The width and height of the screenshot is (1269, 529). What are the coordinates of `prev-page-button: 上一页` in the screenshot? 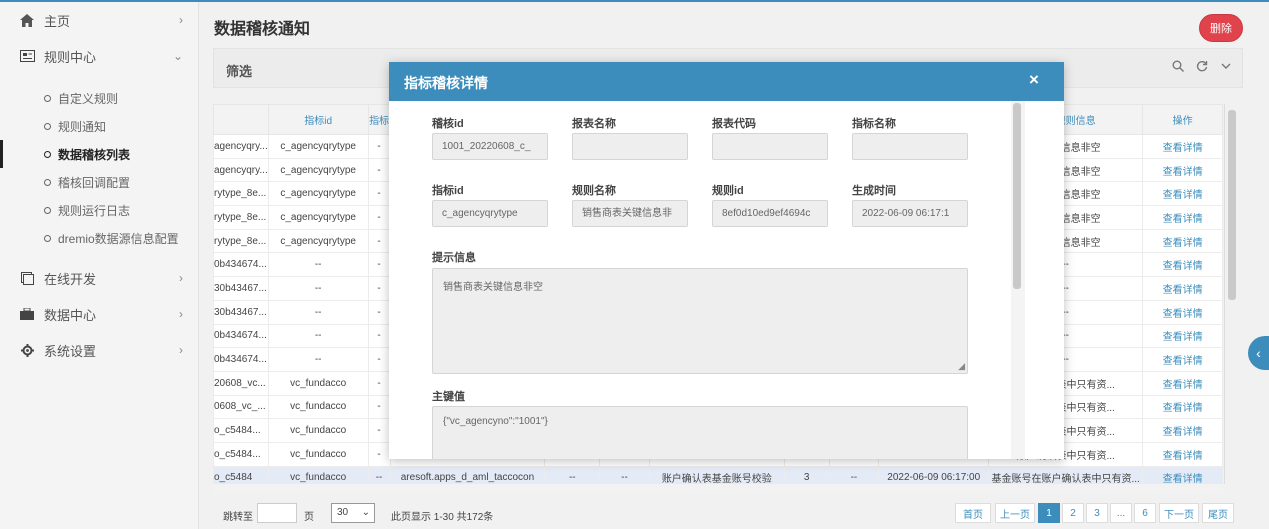 It's located at (1015, 513).